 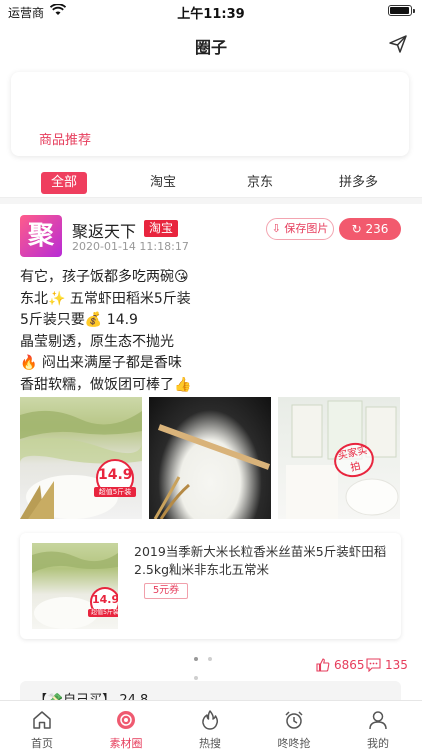 I want to click on comment-count: 135, so click(x=396, y=665).